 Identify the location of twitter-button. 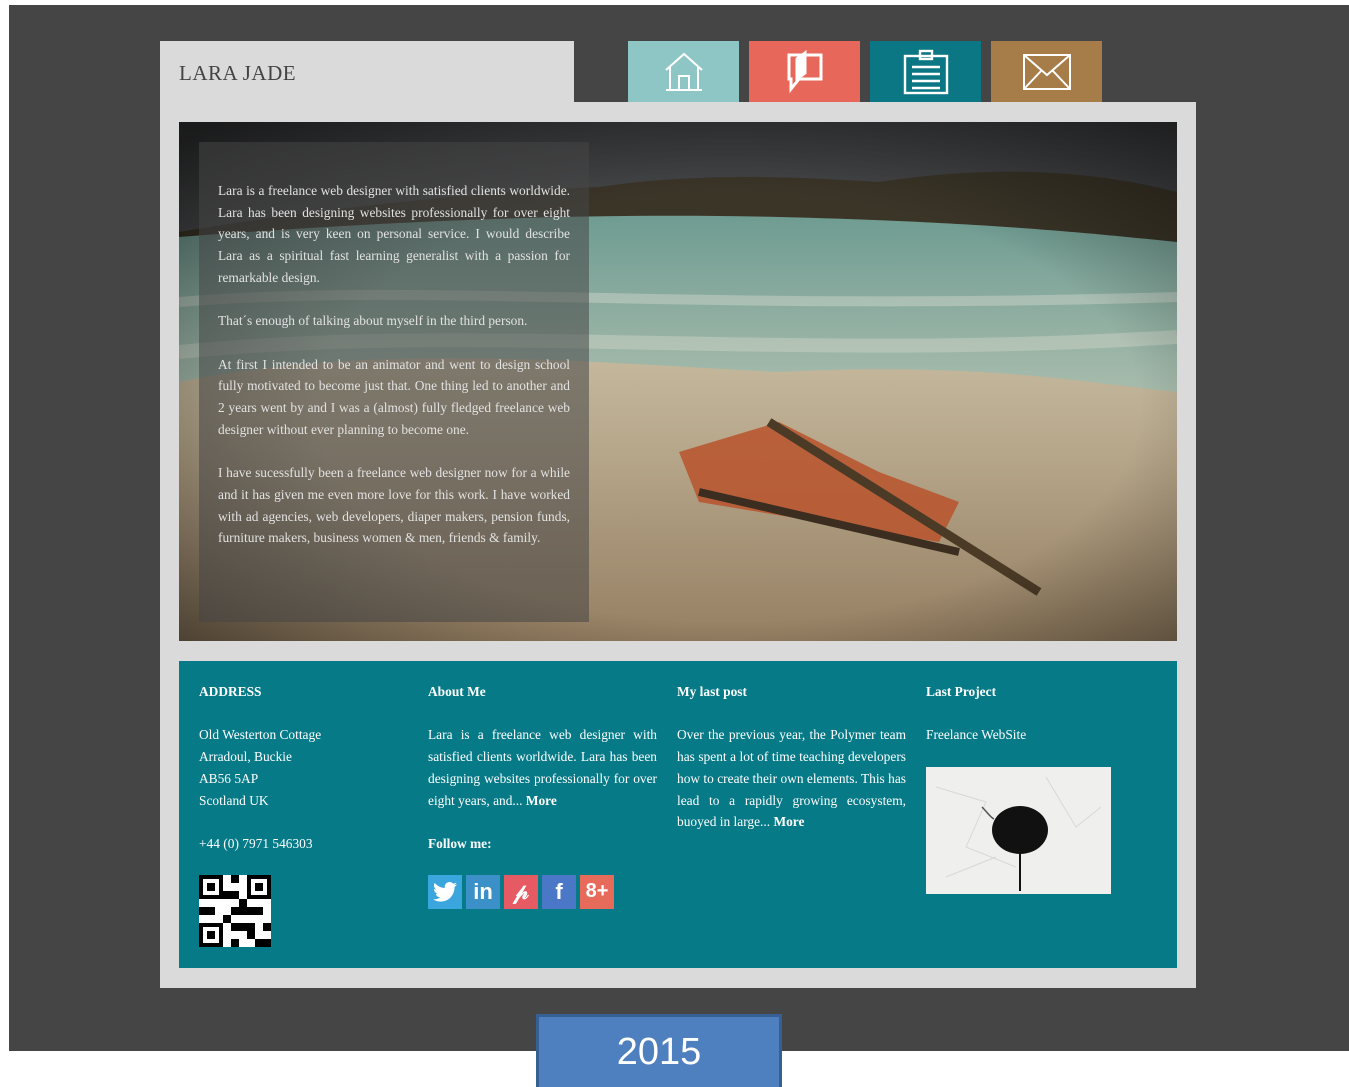
(445, 892).